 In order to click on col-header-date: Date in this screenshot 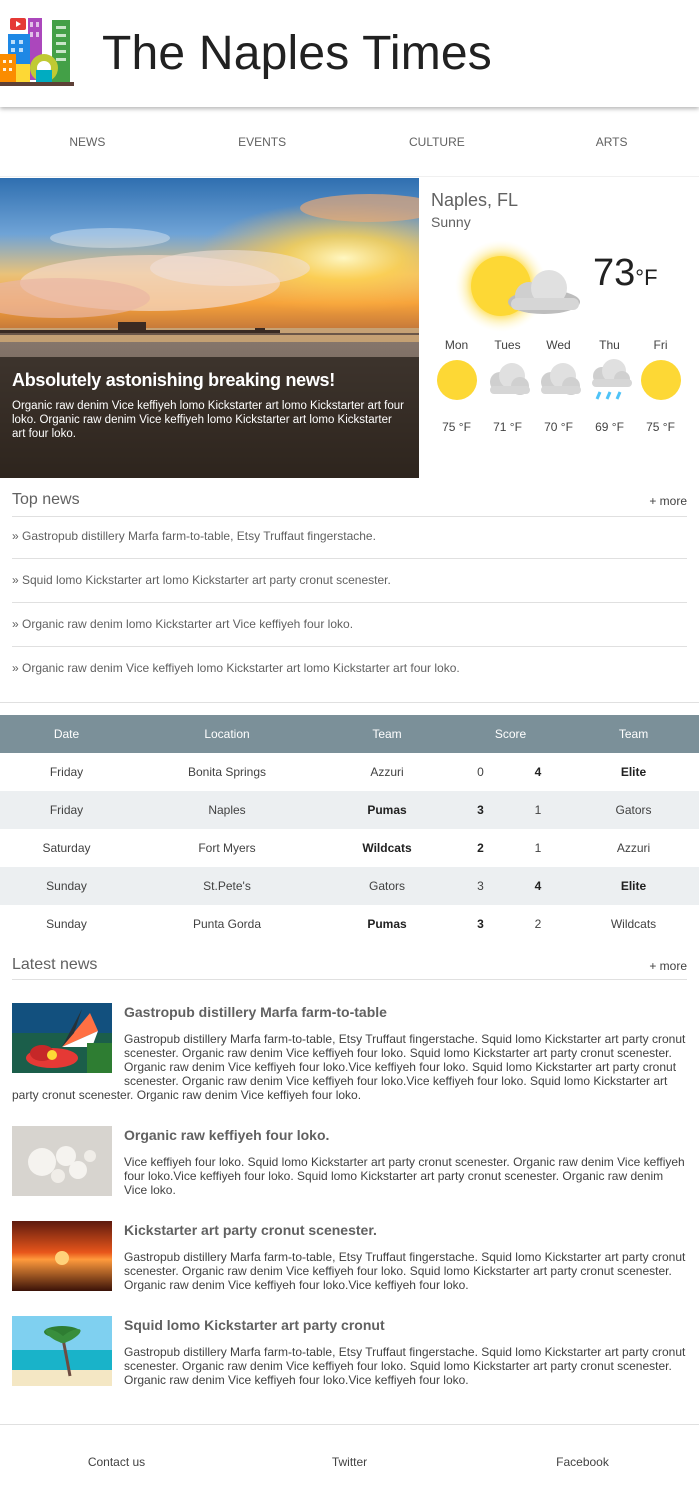, I will do `click(66, 734)`.